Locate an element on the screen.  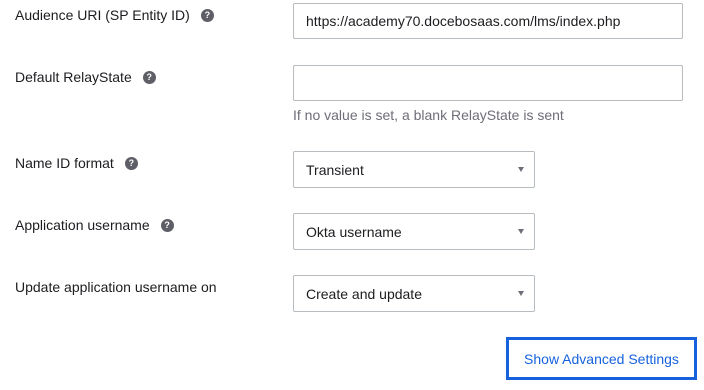
update-username-on-value: Create and update is located at coordinates (364, 293).